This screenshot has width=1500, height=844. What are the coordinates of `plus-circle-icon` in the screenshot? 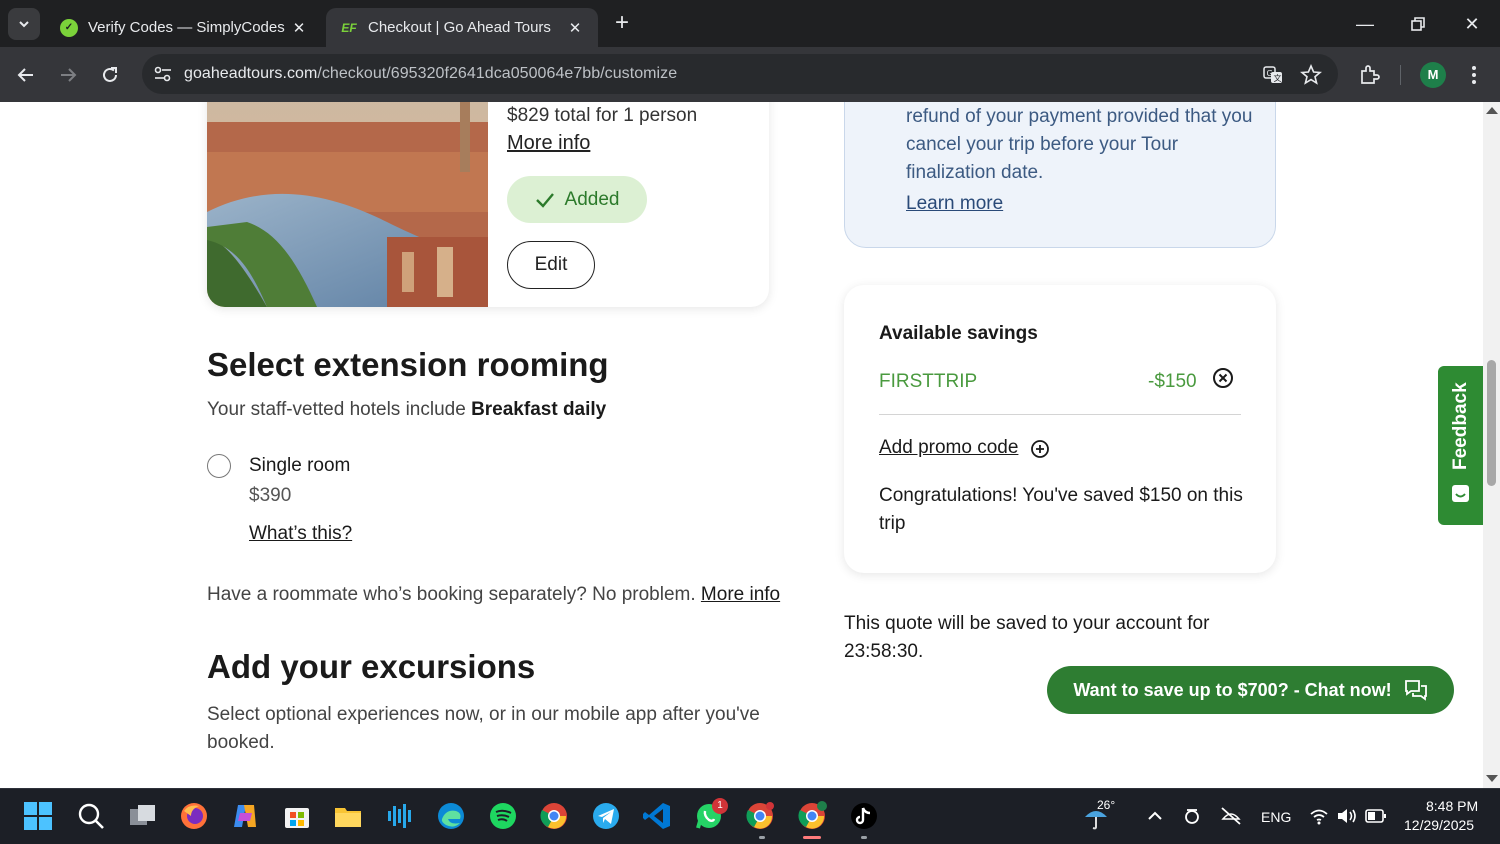 It's located at (1040, 449).